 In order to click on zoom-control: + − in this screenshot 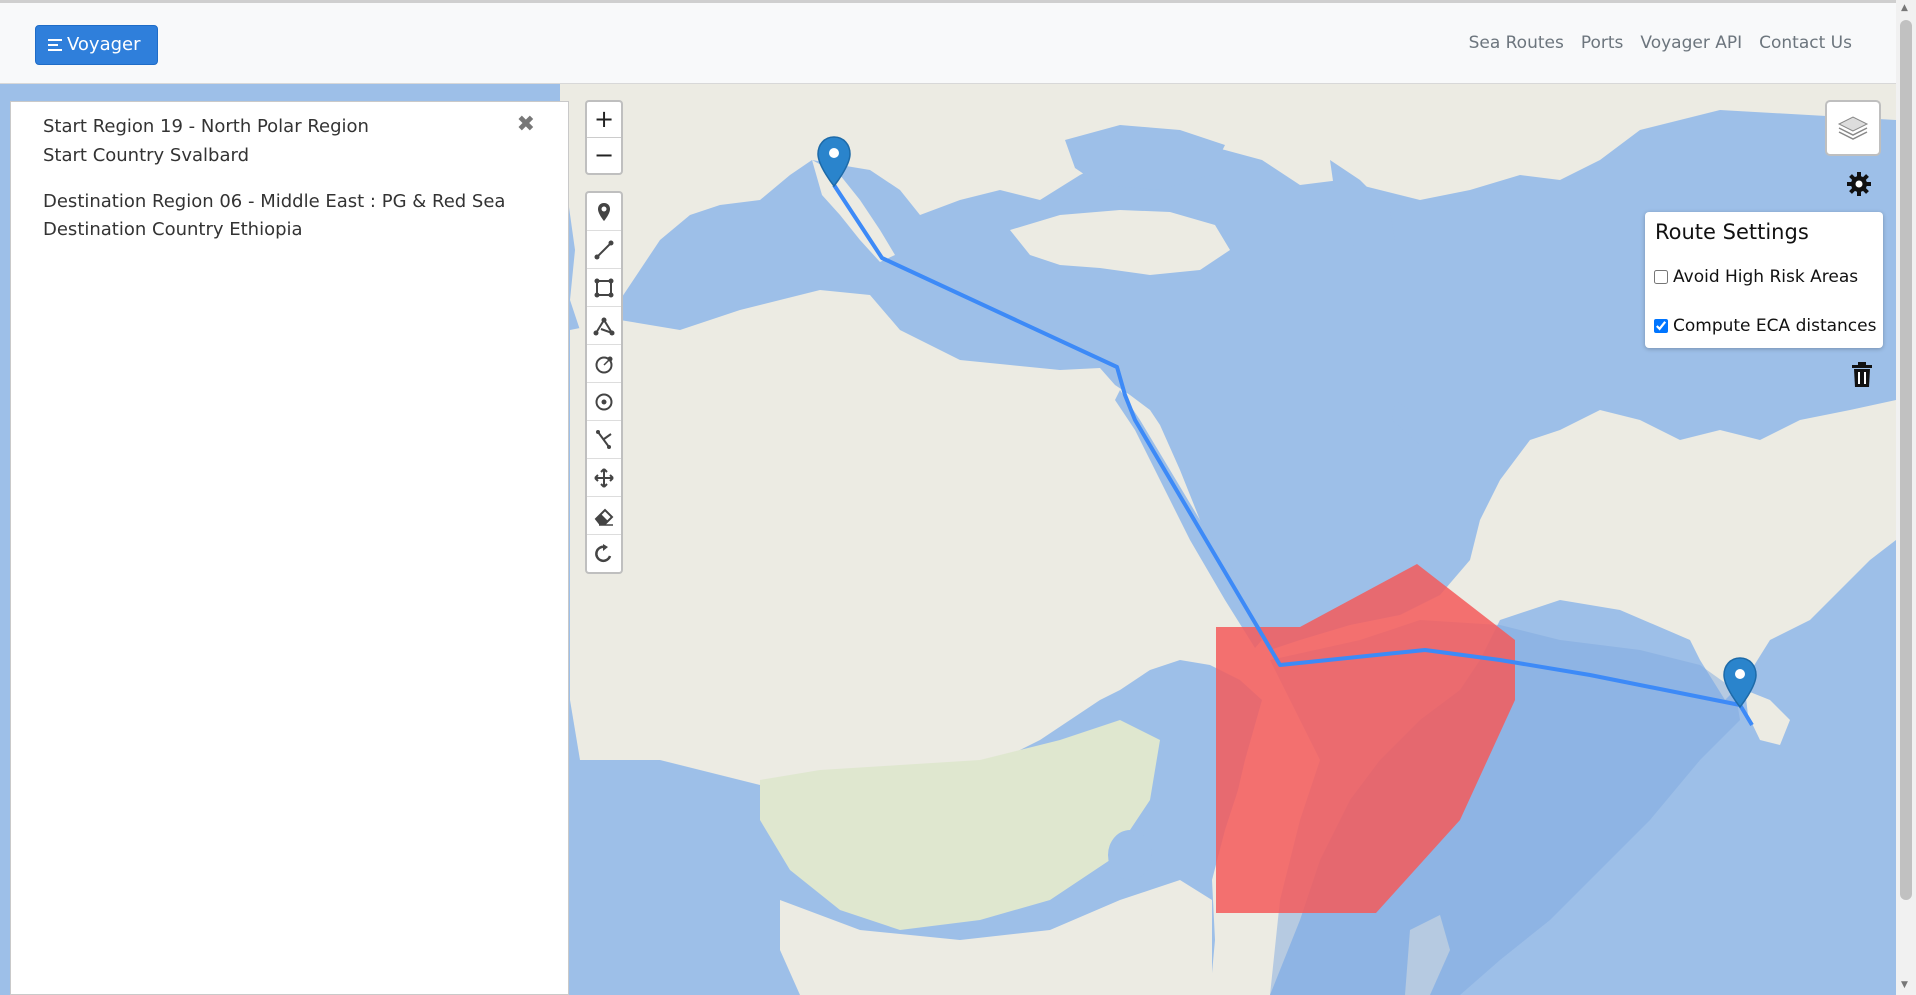, I will do `click(604, 137)`.